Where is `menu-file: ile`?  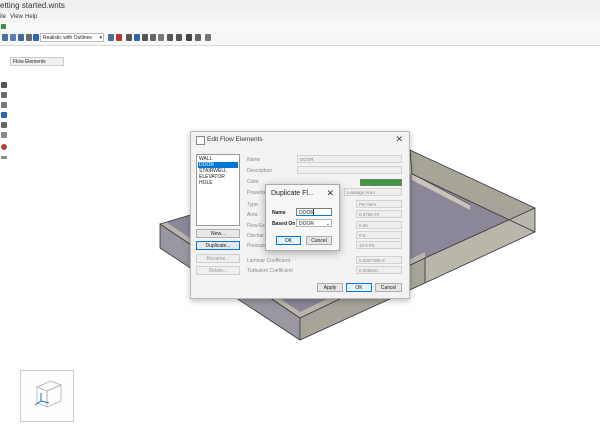
menu-file: ile is located at coordinates (3, 17).